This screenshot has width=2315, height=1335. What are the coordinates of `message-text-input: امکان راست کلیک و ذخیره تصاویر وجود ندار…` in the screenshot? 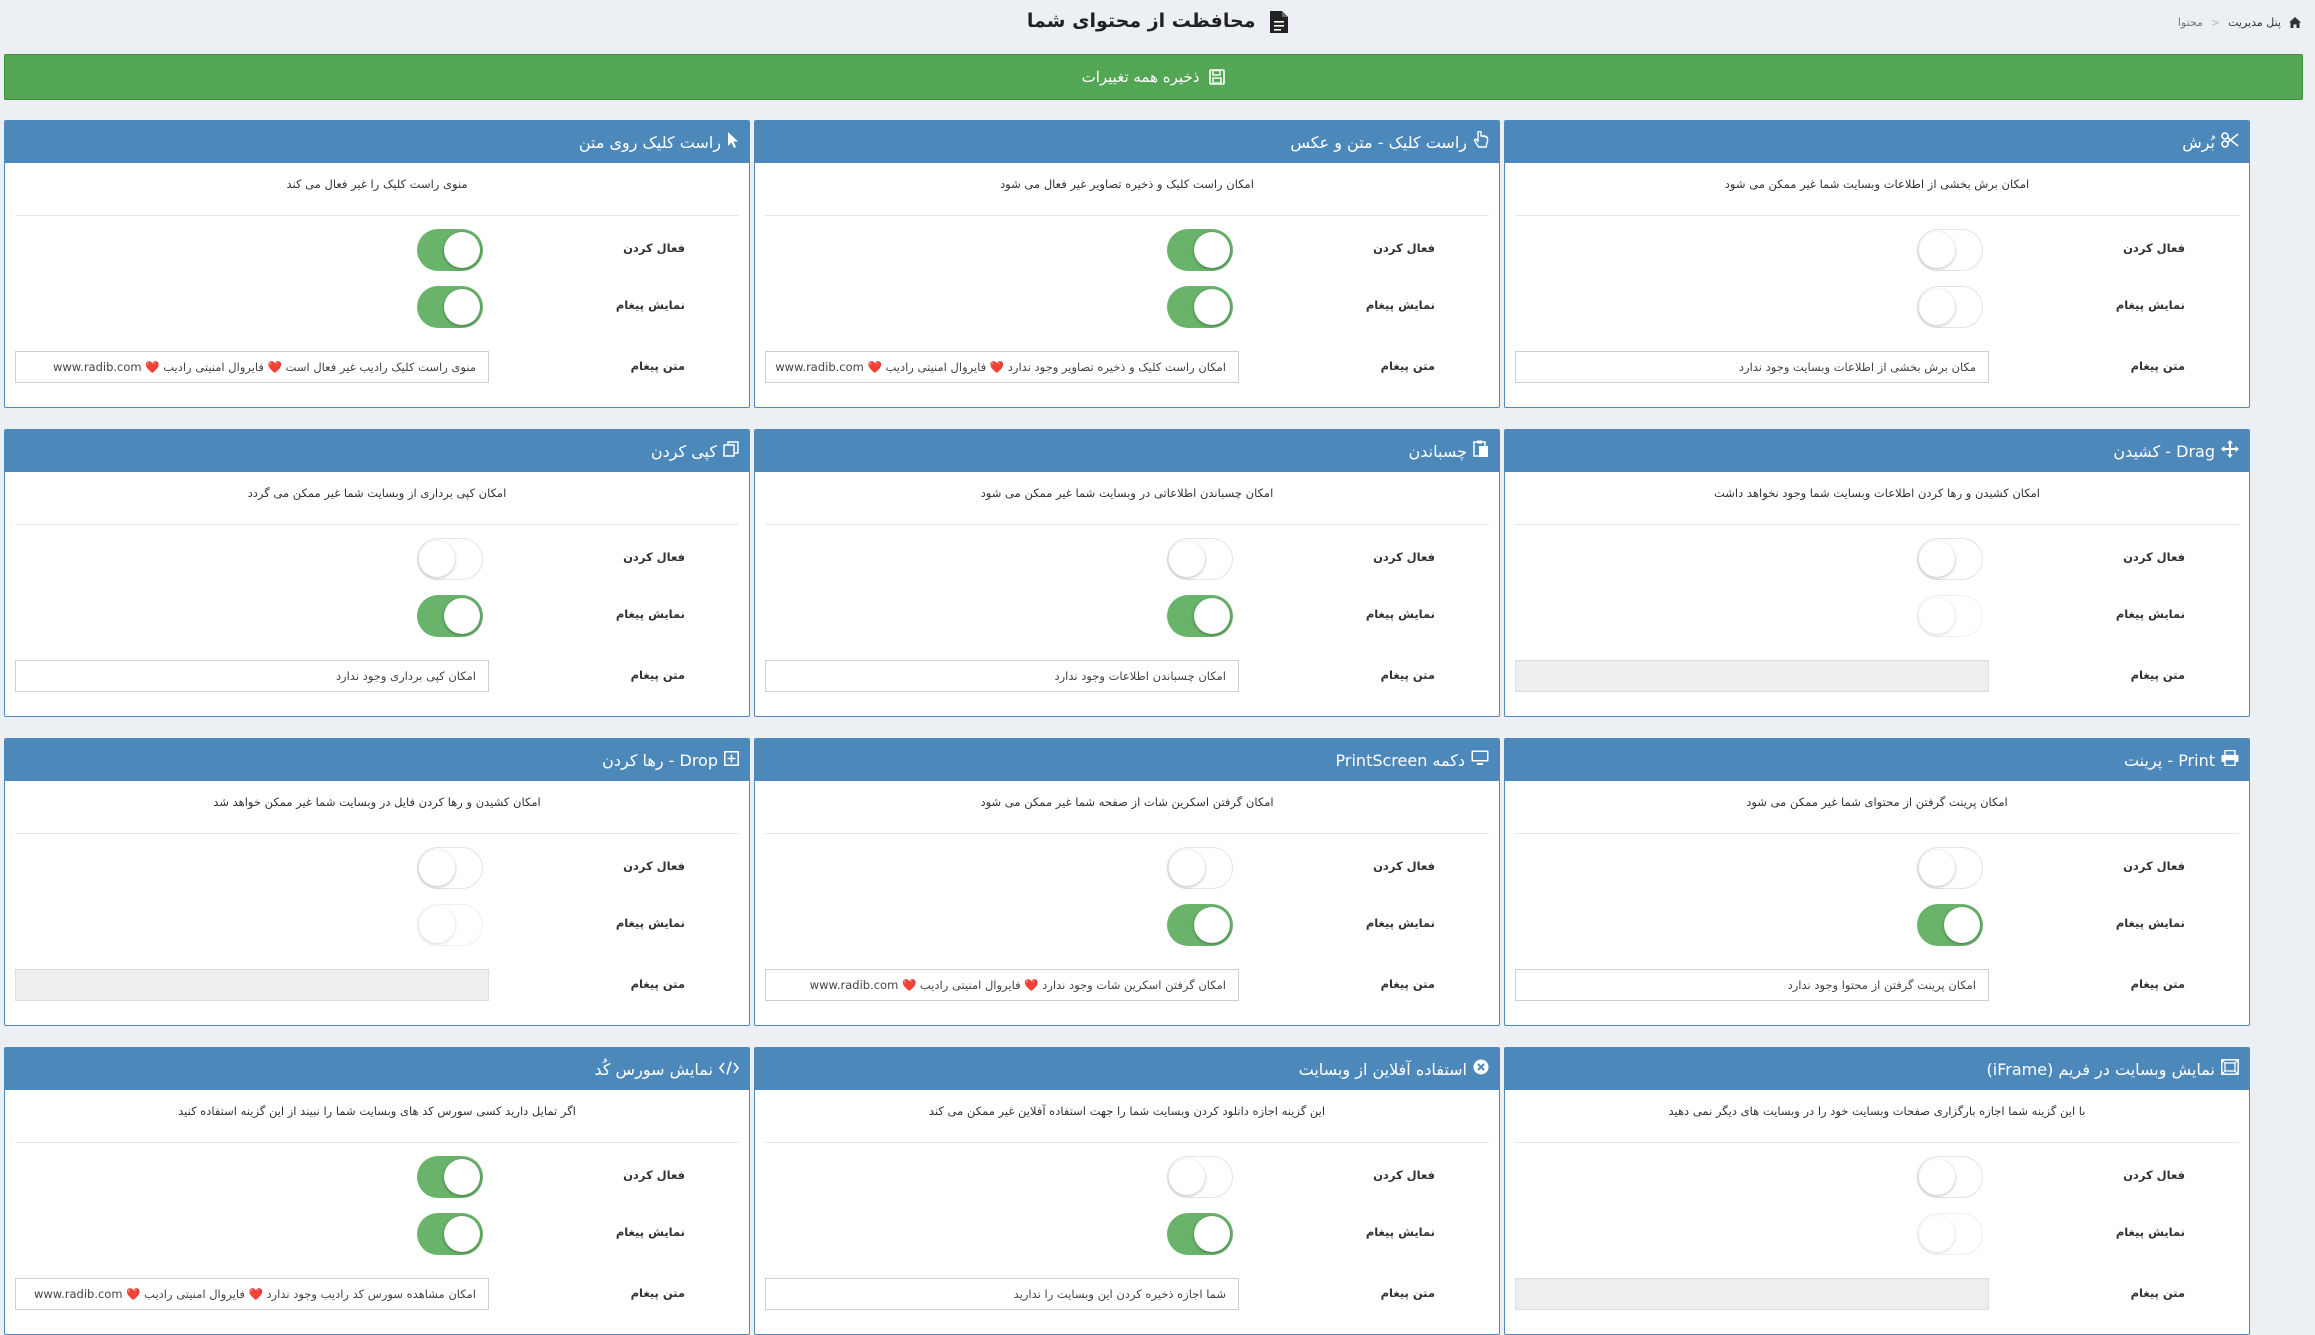 It's located at (1002, 367).